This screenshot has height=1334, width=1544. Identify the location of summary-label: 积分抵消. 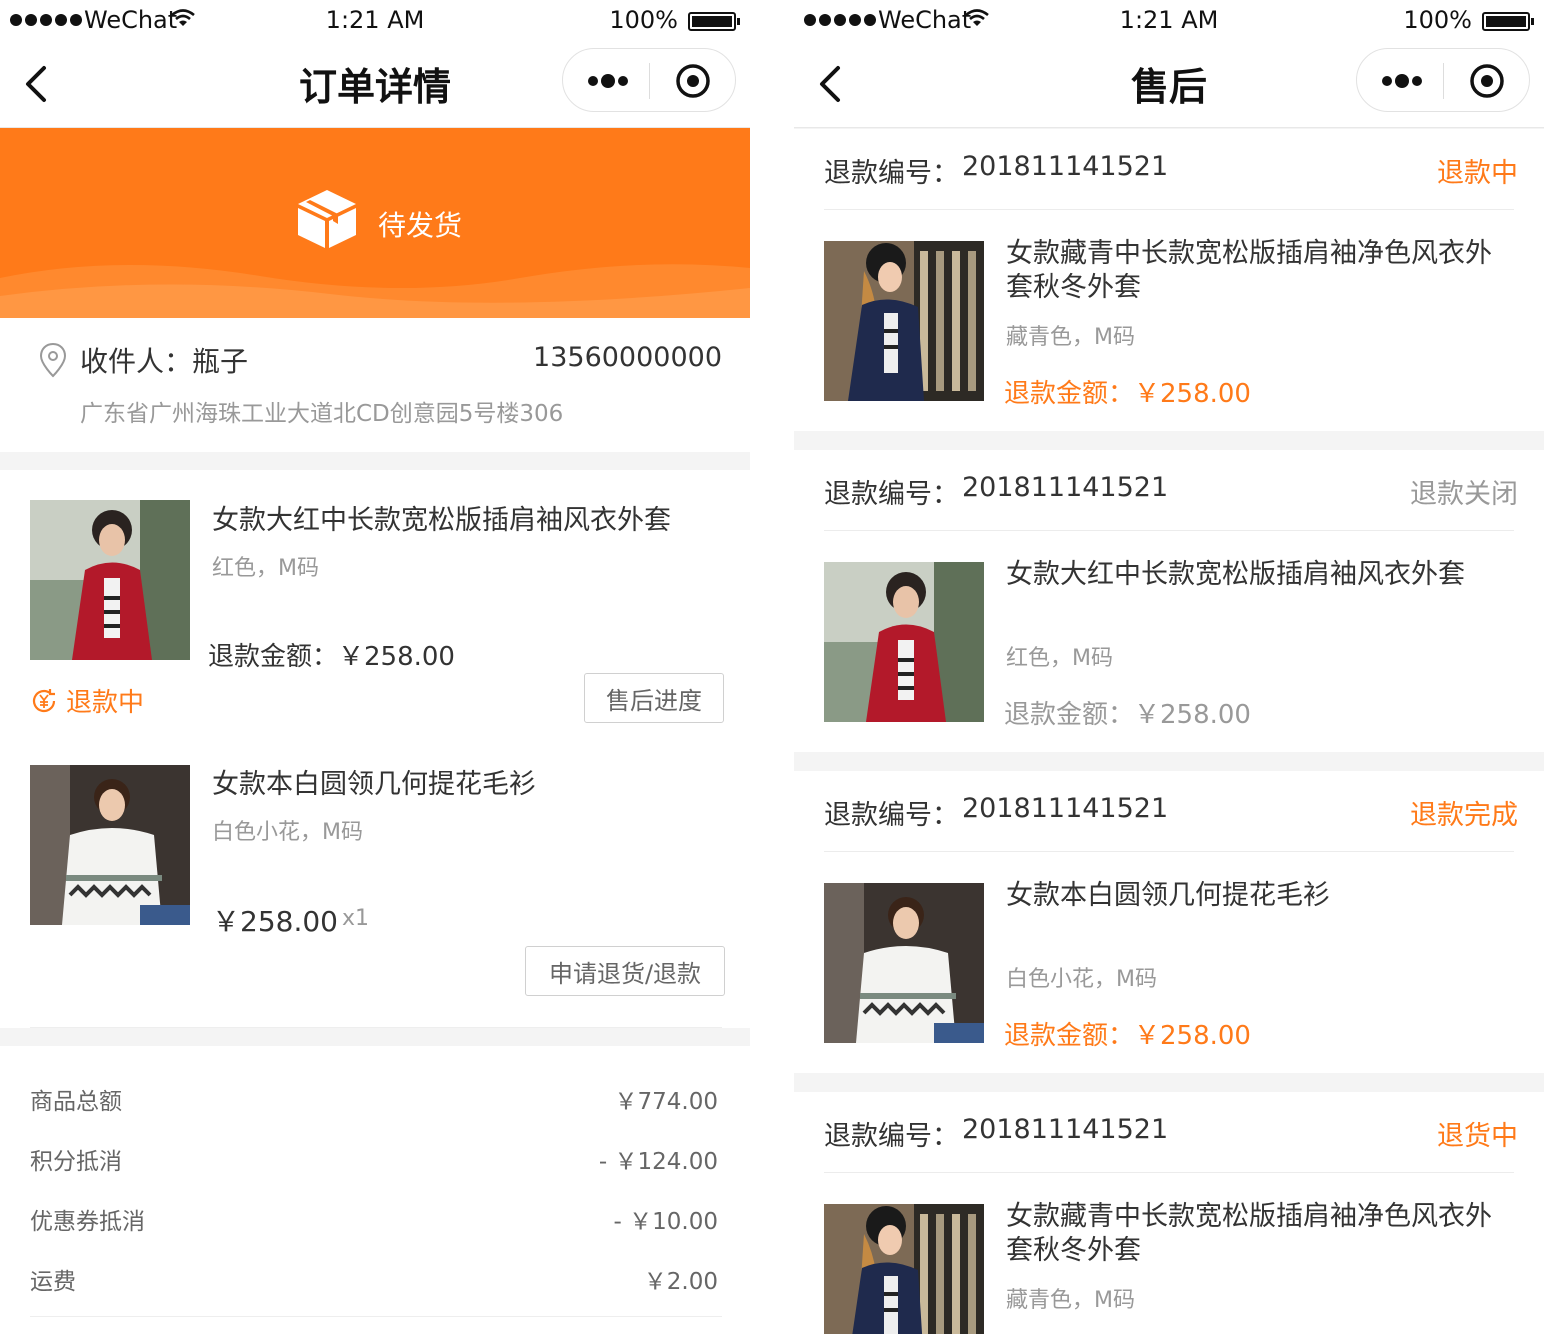
(76, 1162).